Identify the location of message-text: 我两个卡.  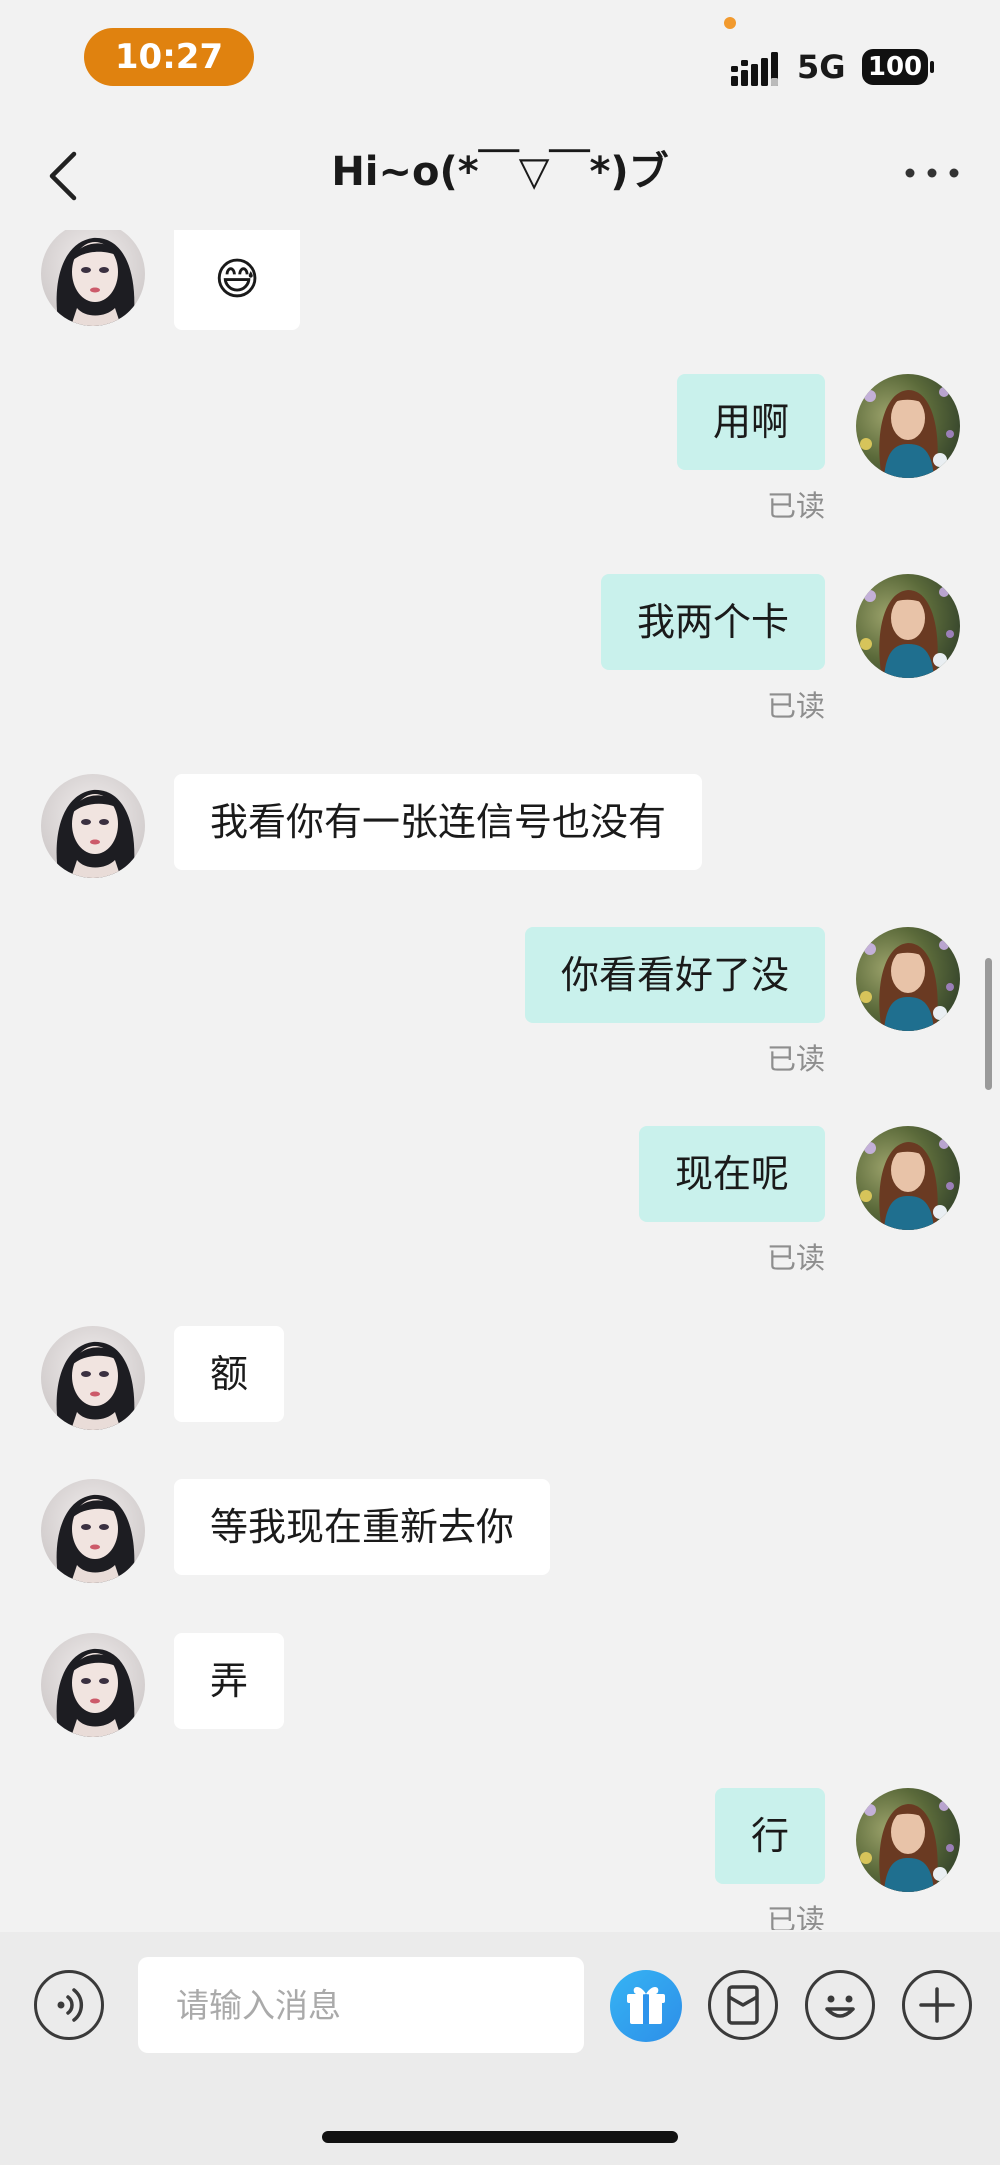
(712, 622).